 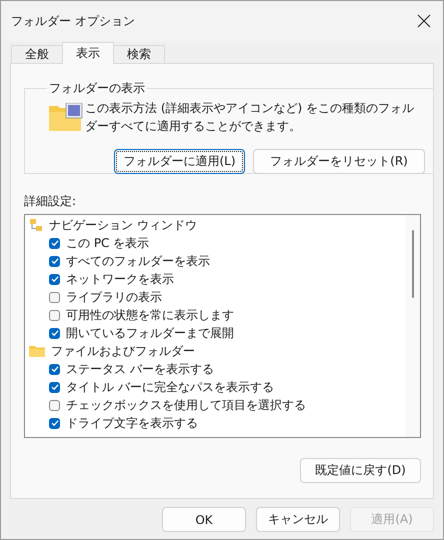 What do you see at coordinates (150, 315) in the screenshot?
I see `option-label: 可用性の状態を常に表示します` at bounding box center [150, 315].